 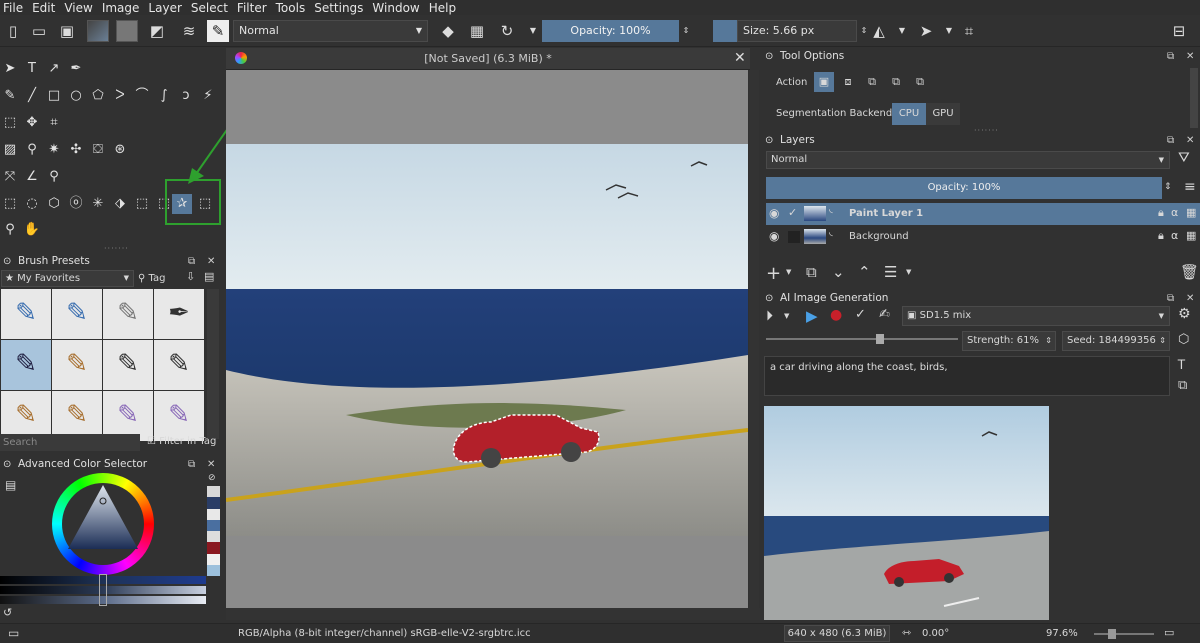 I want to click on menu-settings: Settings, so click(x=338, y=8).